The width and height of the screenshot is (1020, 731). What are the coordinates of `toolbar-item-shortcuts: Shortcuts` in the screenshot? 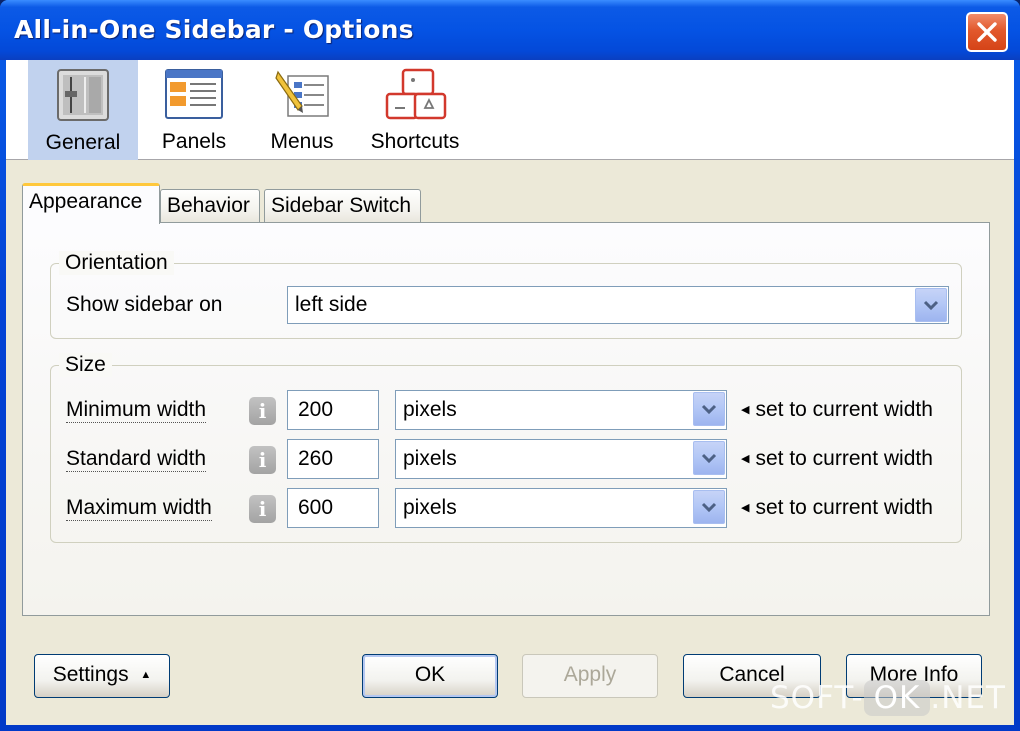 It's located at (415, 110).